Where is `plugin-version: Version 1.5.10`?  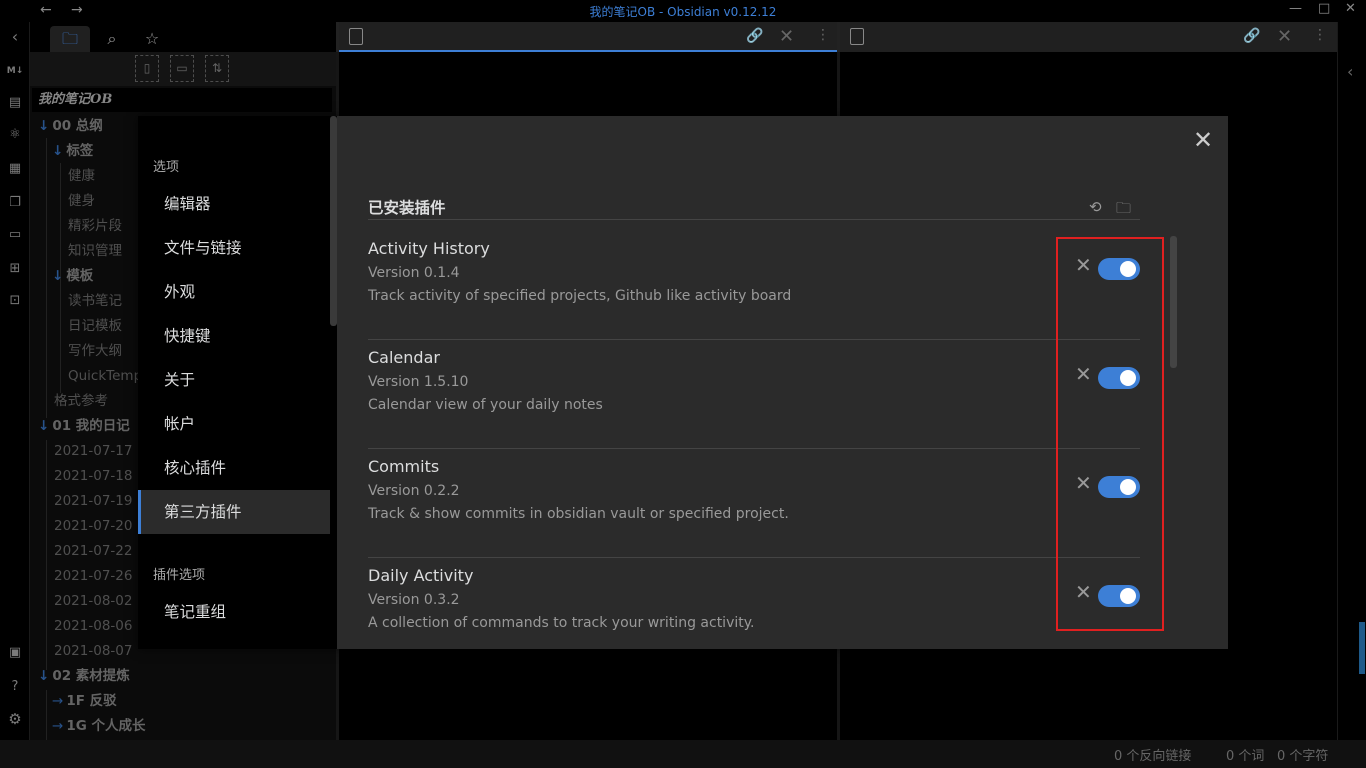 plugin-version: Version 1.5.10 is located at coordinates (418, 382).